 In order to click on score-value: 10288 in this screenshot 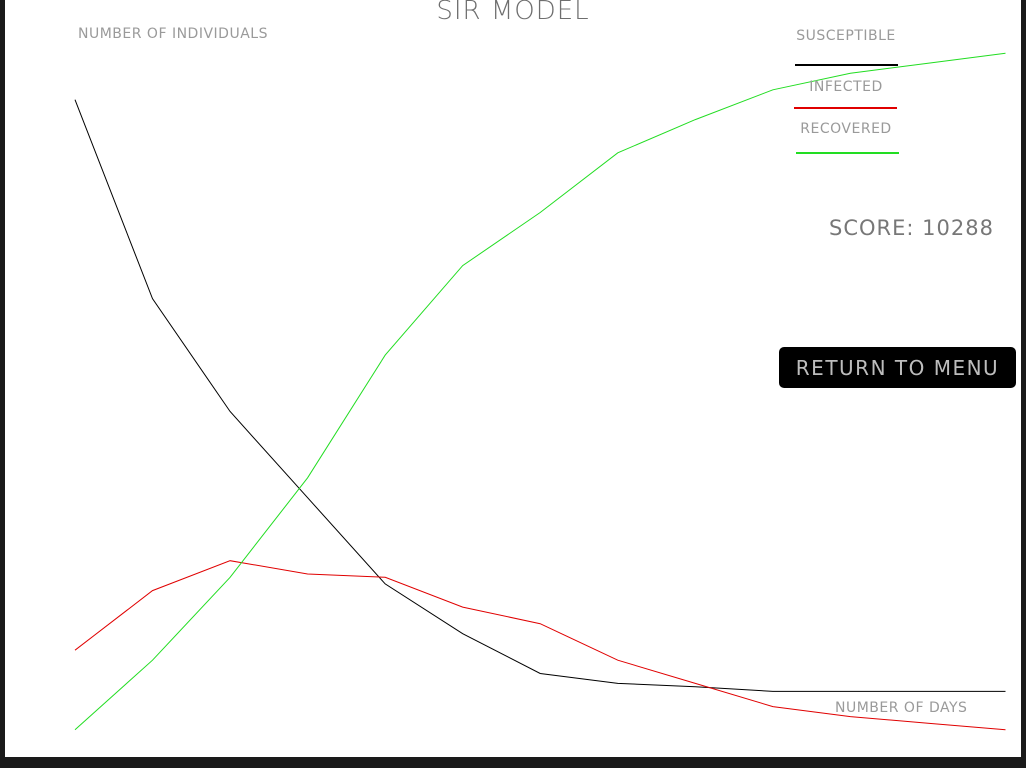, I will do `click(958, 228)`.